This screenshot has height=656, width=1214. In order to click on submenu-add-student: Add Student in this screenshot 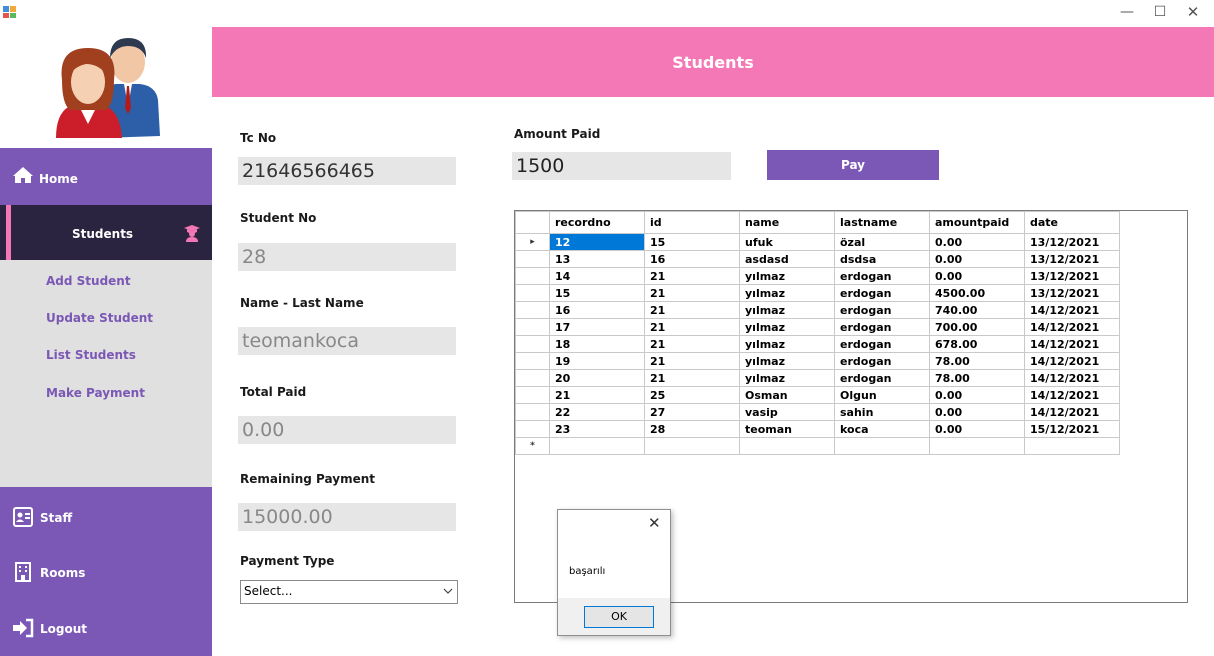, I will do `click(88, 281)`.